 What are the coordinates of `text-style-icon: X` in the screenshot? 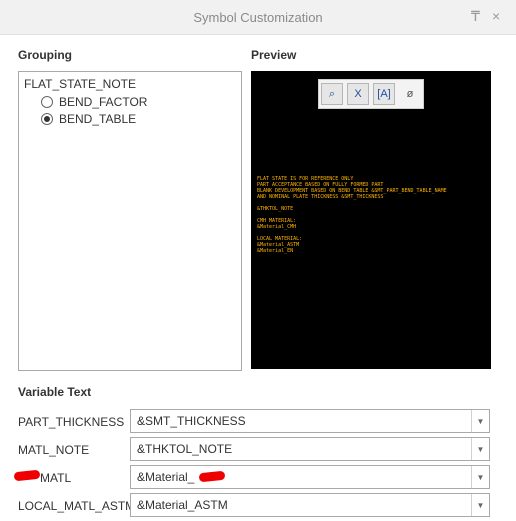 It's located at (358, 94).